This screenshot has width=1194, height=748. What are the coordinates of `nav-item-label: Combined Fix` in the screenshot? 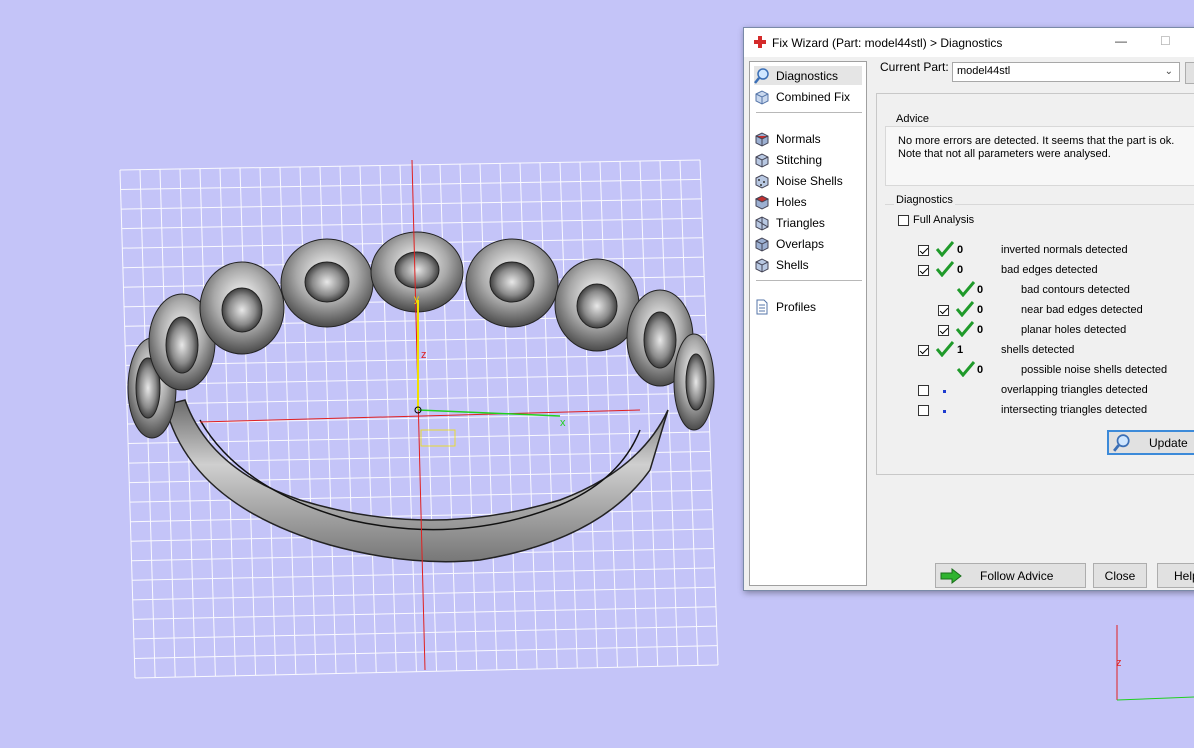 It's located at (813, 96).